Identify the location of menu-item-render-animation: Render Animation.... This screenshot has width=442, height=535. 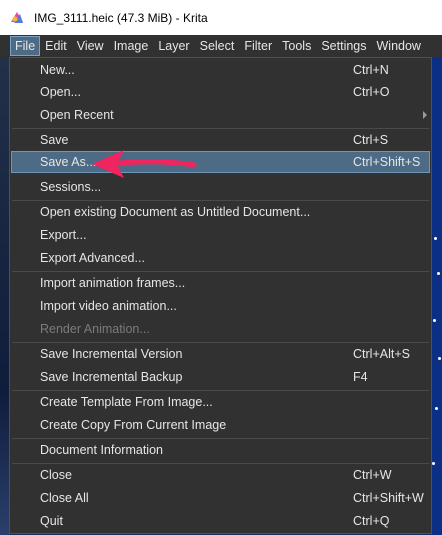
(220, 329).